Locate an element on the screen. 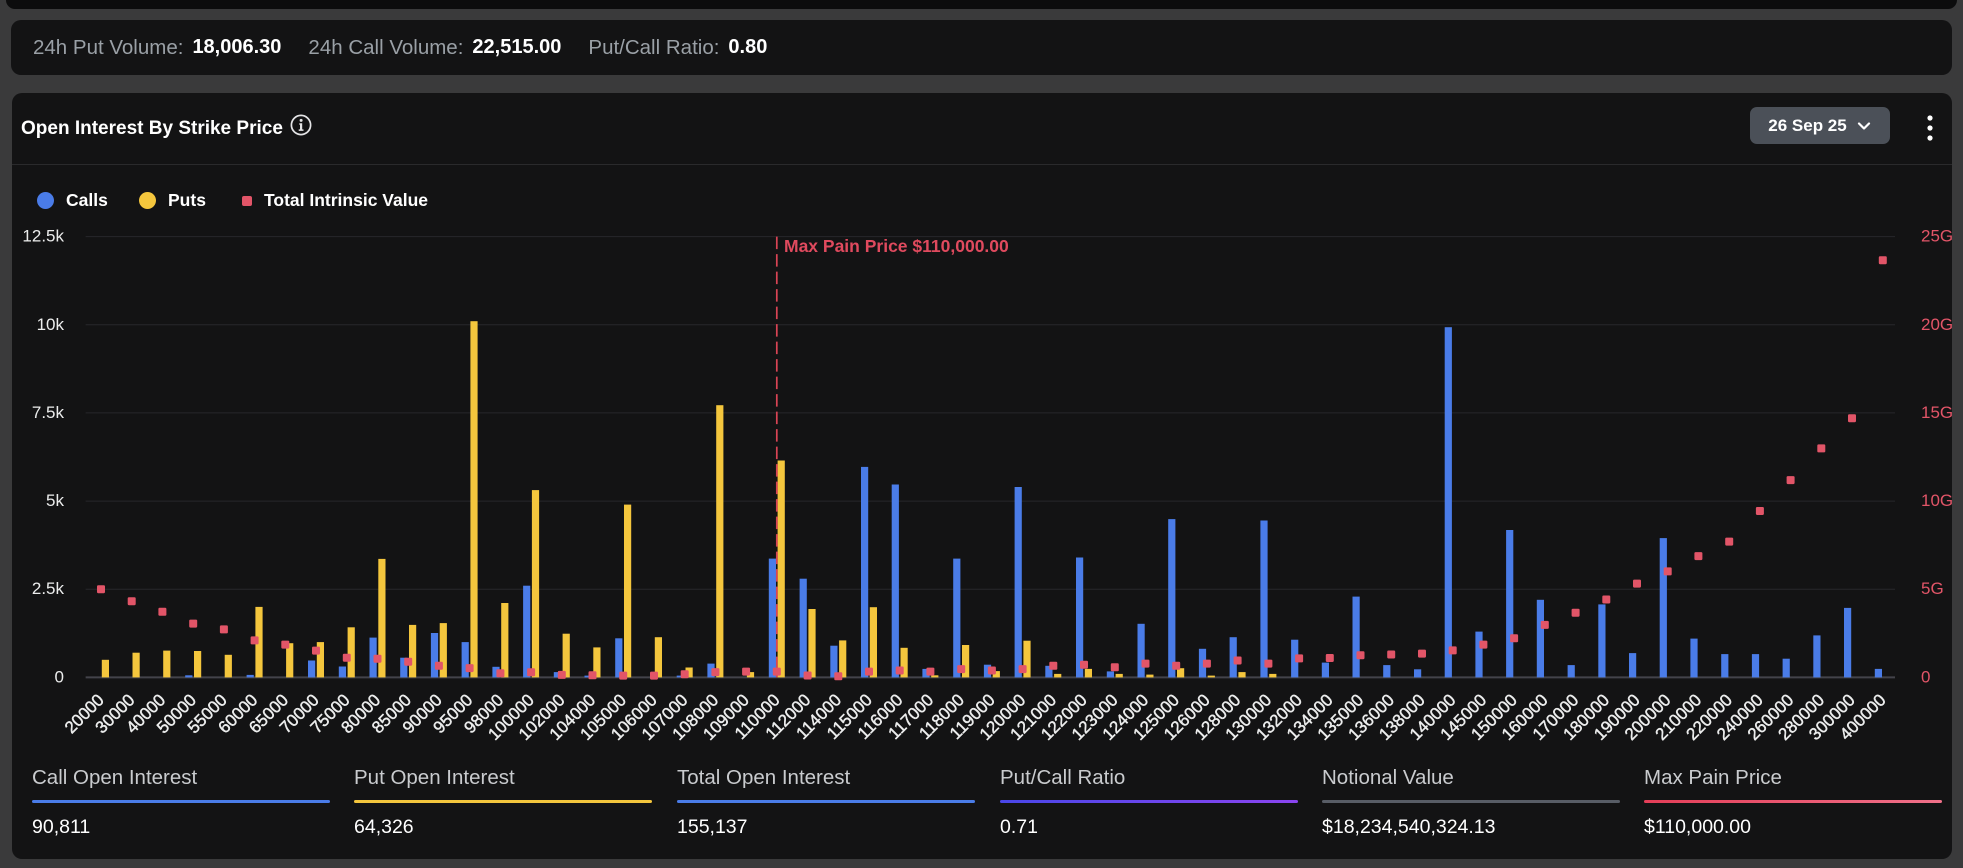 Image resolution: width=1963 pixels, height=868 pixels. svg-text: Max Pain Price $110,000.00 is located at coordinates (896, 246).